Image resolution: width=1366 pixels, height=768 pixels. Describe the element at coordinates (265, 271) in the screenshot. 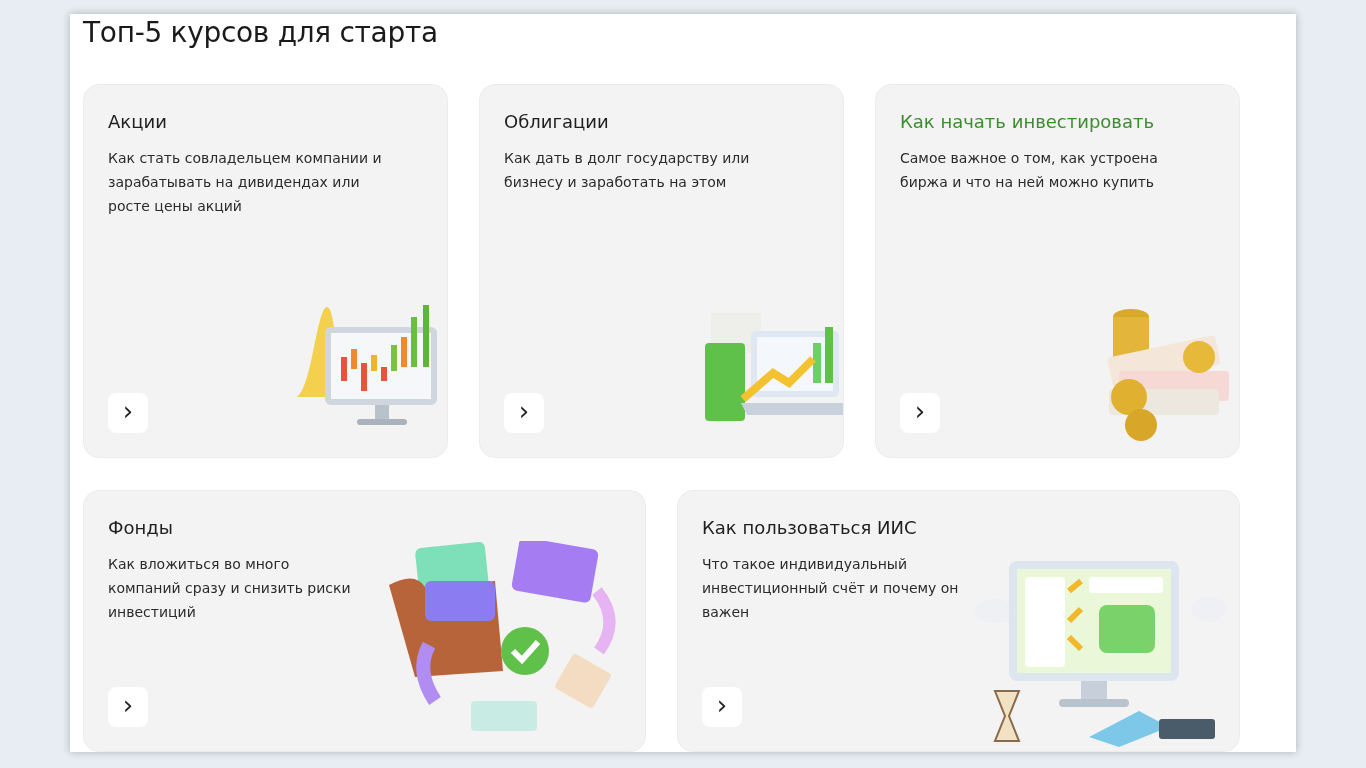

I see `course-card: Акции Как стать совладельцем компании и зарабатывать на дивидендах или росте цены акций ›` at that location.